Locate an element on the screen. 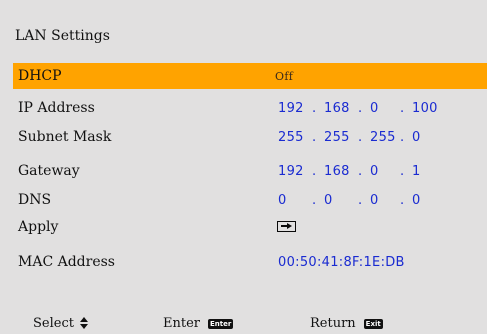  ip-octet-1: 192 is located at coordinates (295, 108).